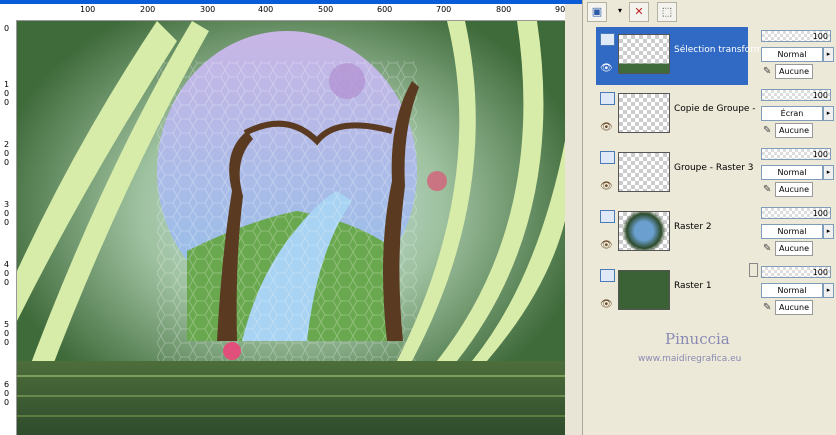  What do you see at coordinates (679, 56) in the screenshot?
I see `layer-row: Sélection transform 👁` at bounding box center [679, 56].